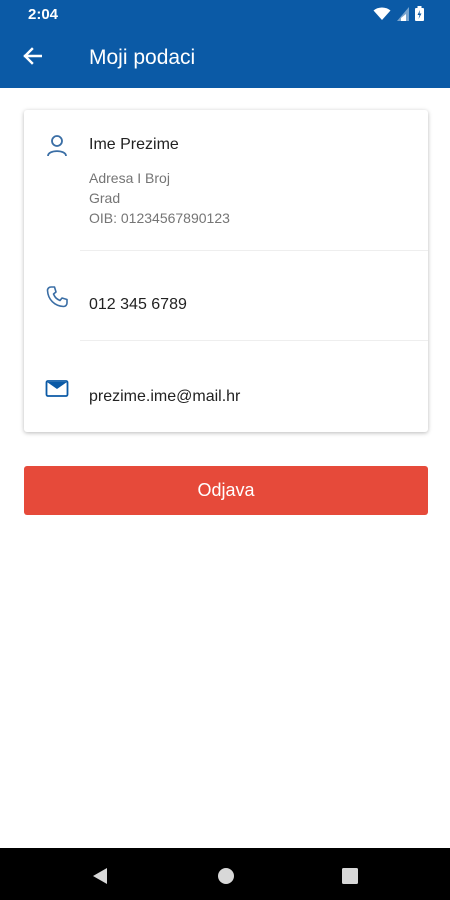 The height and width of the screenshot is (900, 450). What do you see at coordinates (164, 397) in the screenshot?
I see `user-email: prezime.ime@mail.hr` at bounding box center [164, 397].